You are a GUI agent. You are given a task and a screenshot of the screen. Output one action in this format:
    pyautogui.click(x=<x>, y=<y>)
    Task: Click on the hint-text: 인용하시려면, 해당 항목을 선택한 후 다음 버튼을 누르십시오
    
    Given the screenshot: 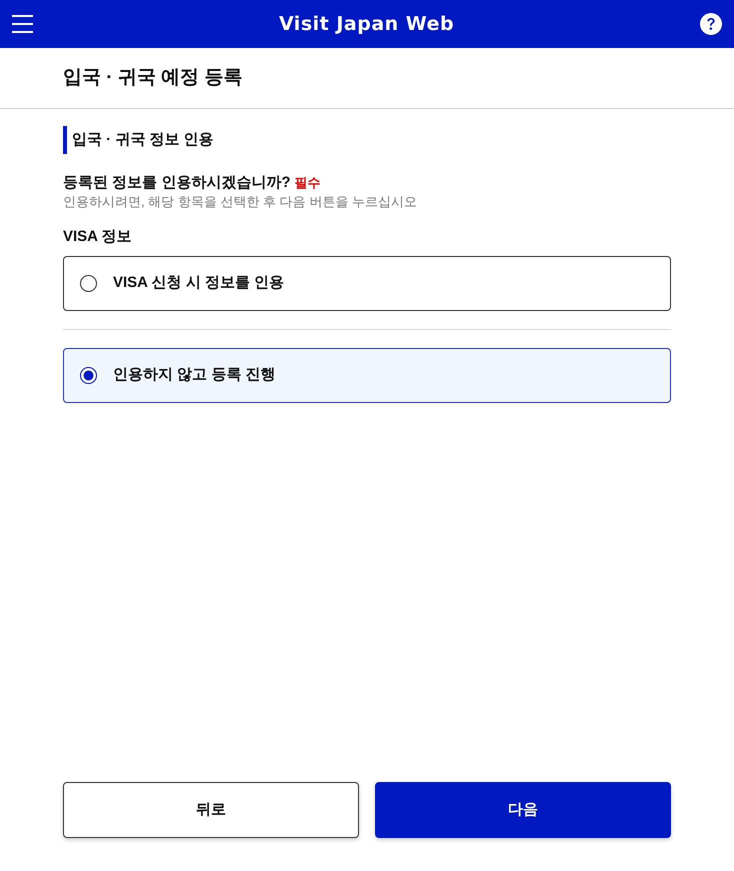 What is the action you would take?
    pyautogui.click(x=240, y=202)
    